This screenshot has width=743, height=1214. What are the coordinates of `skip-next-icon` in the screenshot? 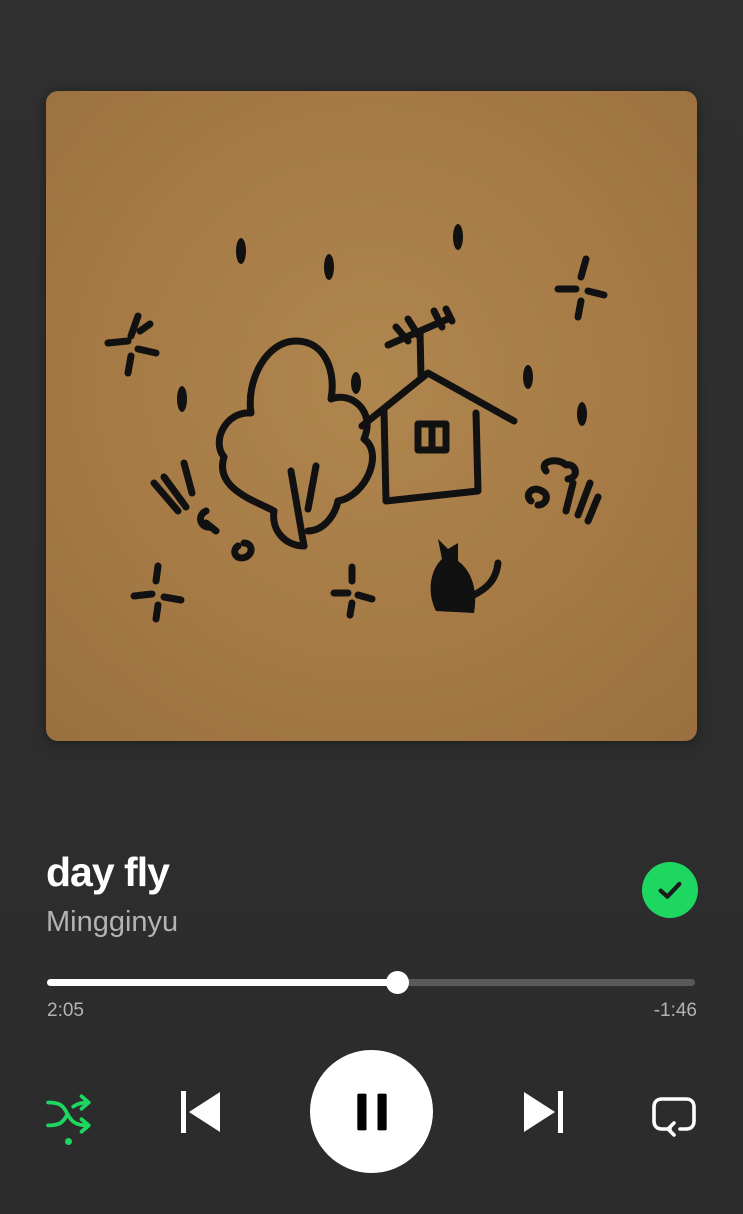 It's located at (543, 1112).